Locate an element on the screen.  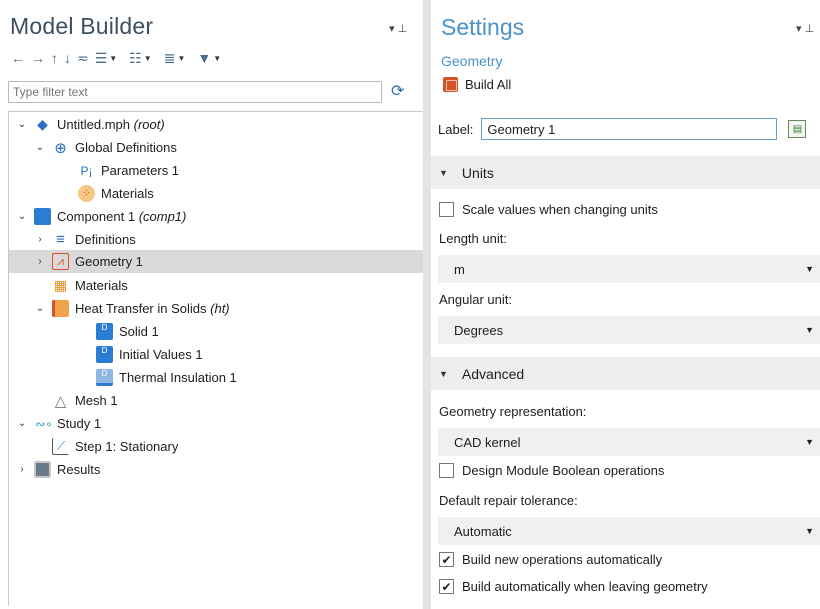
panel-splitter is located at coordinates (427, 304).